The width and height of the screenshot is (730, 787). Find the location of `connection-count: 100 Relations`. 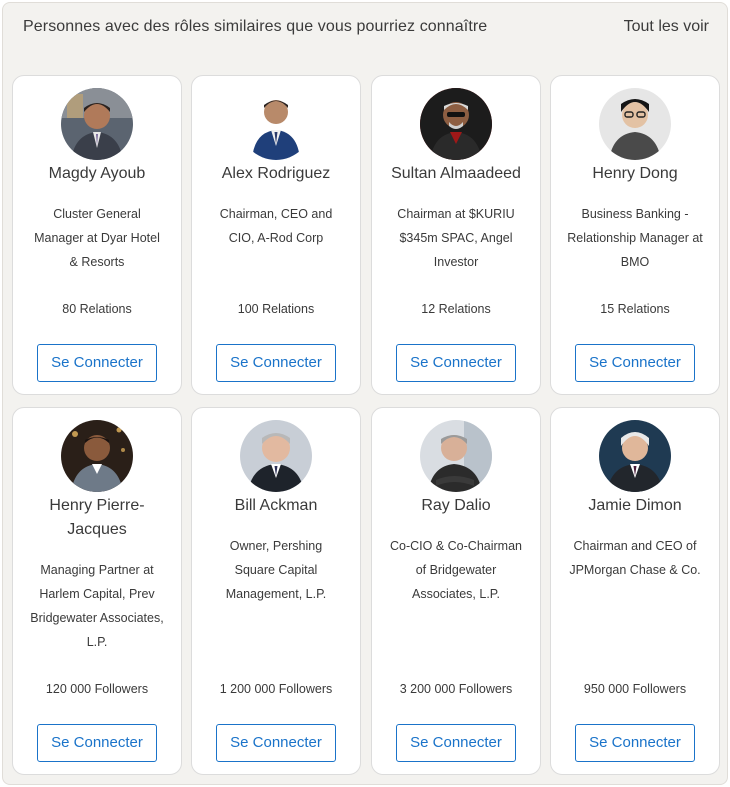

connection-count: 100 Relations is located at coordinates (276, 309).